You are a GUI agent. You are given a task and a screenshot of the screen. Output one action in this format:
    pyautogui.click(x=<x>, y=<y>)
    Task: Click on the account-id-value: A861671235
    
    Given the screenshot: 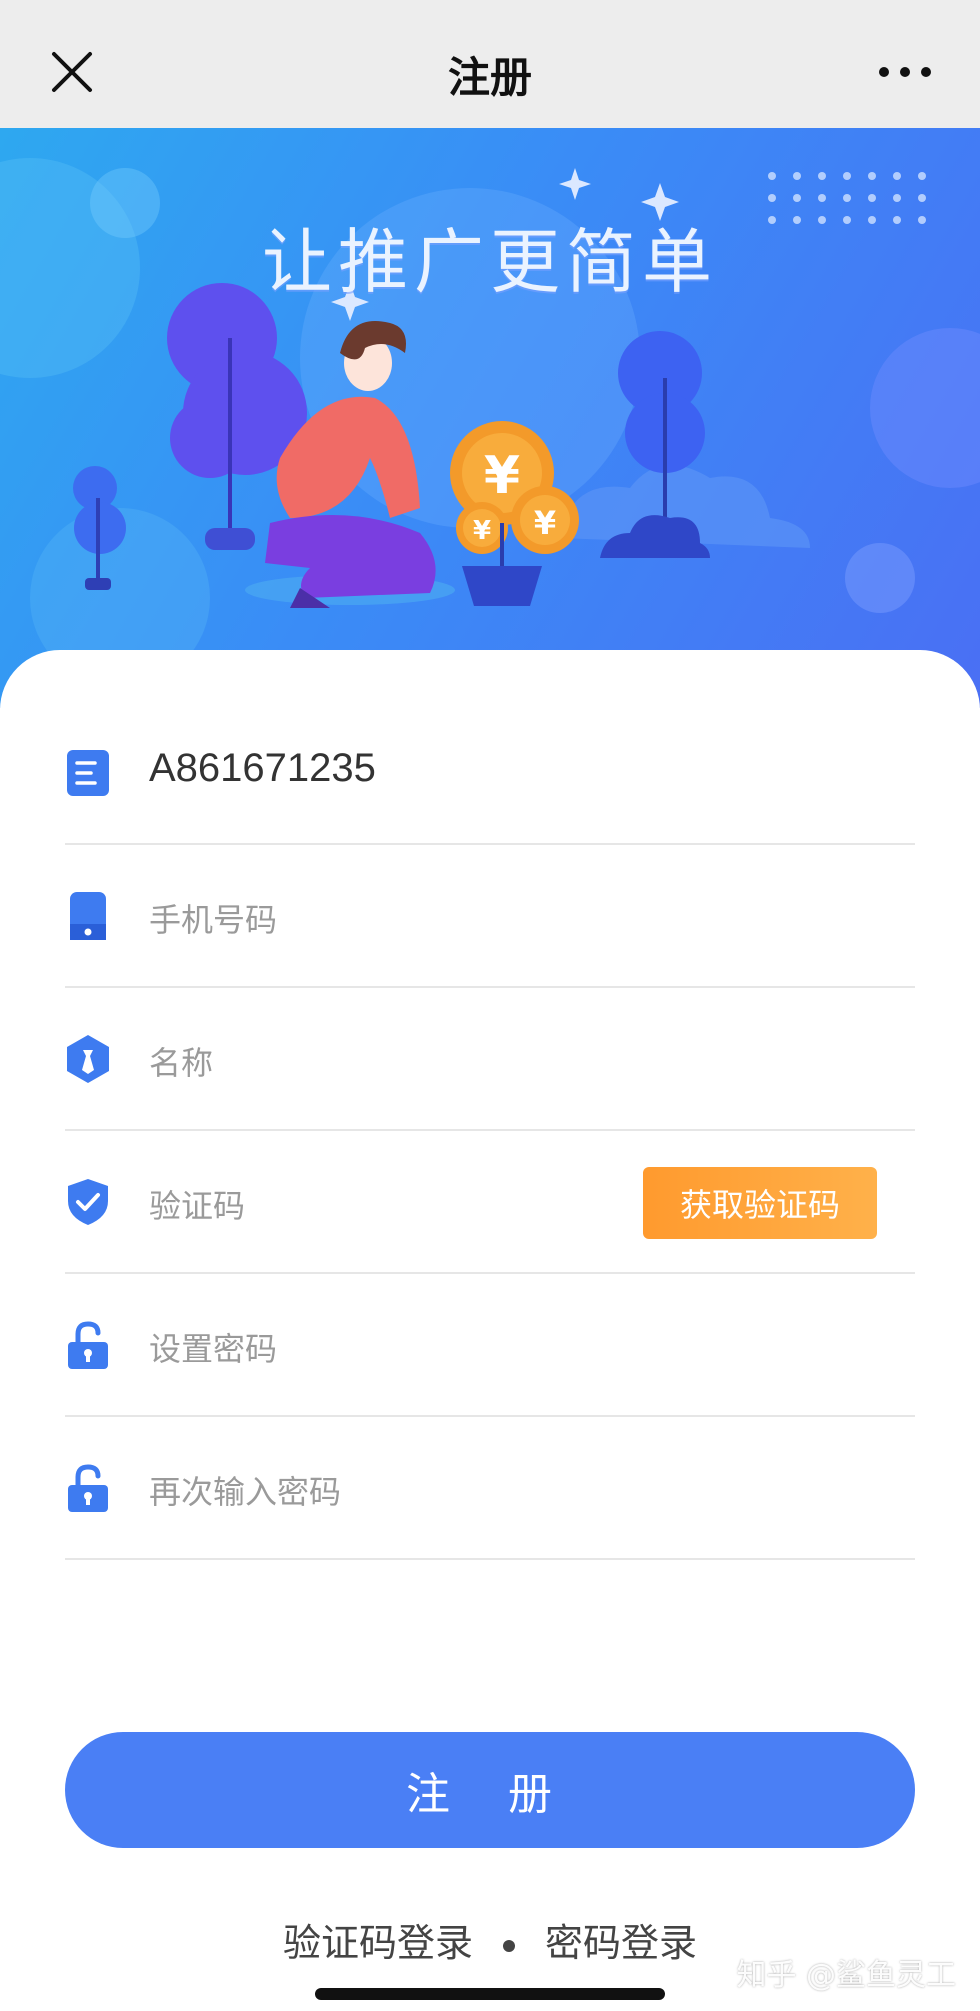 What is the action you would take?
    pyautogui.click(x=262, y=768)
    